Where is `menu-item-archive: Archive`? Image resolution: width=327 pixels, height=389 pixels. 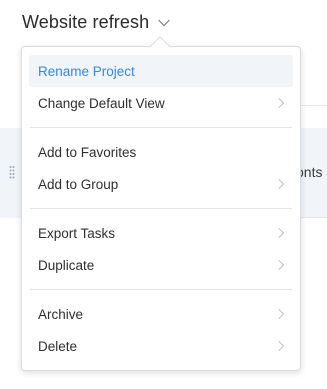 menu-item-archive: Archive is located at coordinates (161, 314).